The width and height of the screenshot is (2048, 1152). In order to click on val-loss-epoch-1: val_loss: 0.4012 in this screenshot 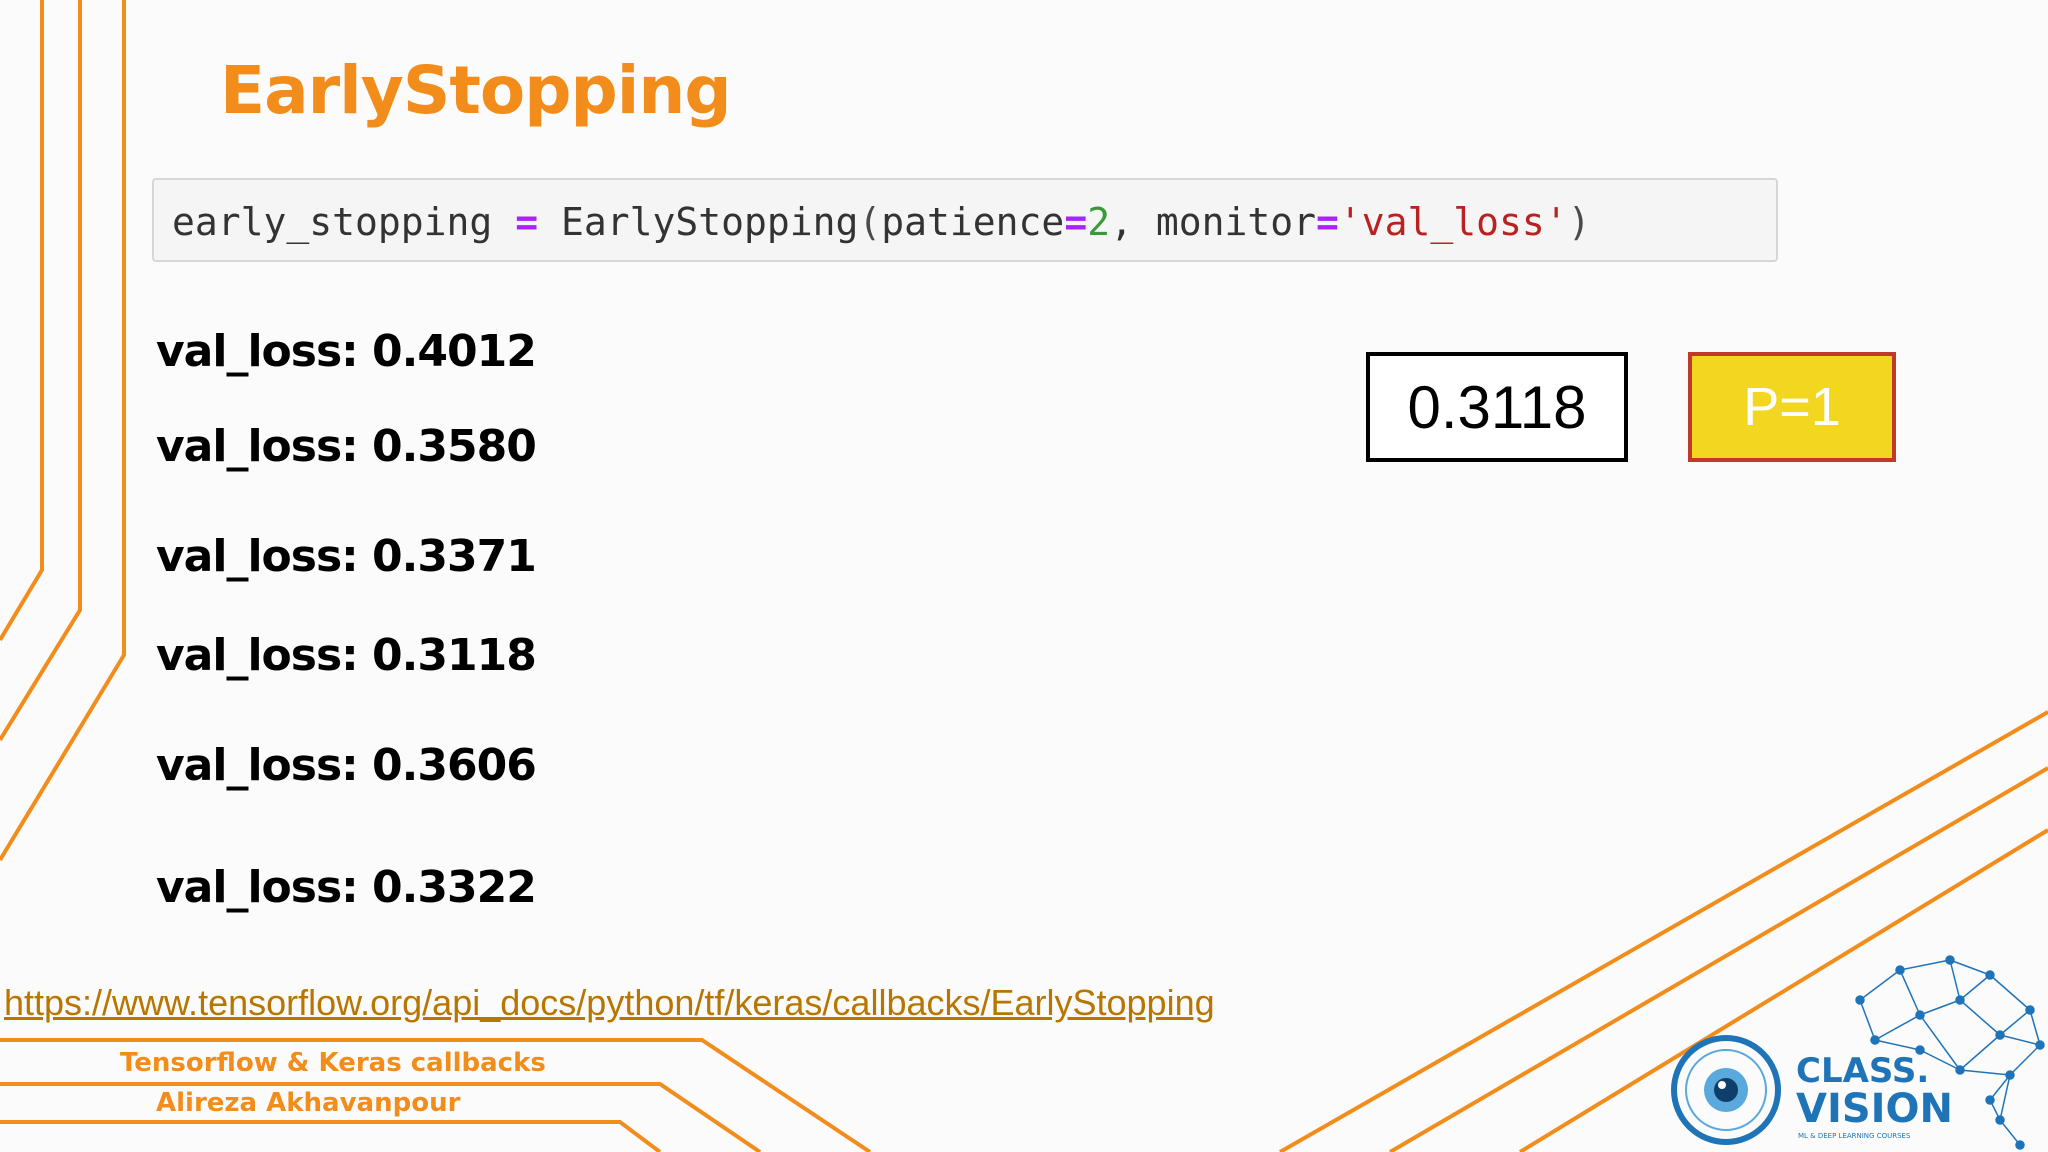, I will do `click(346, 351)`.